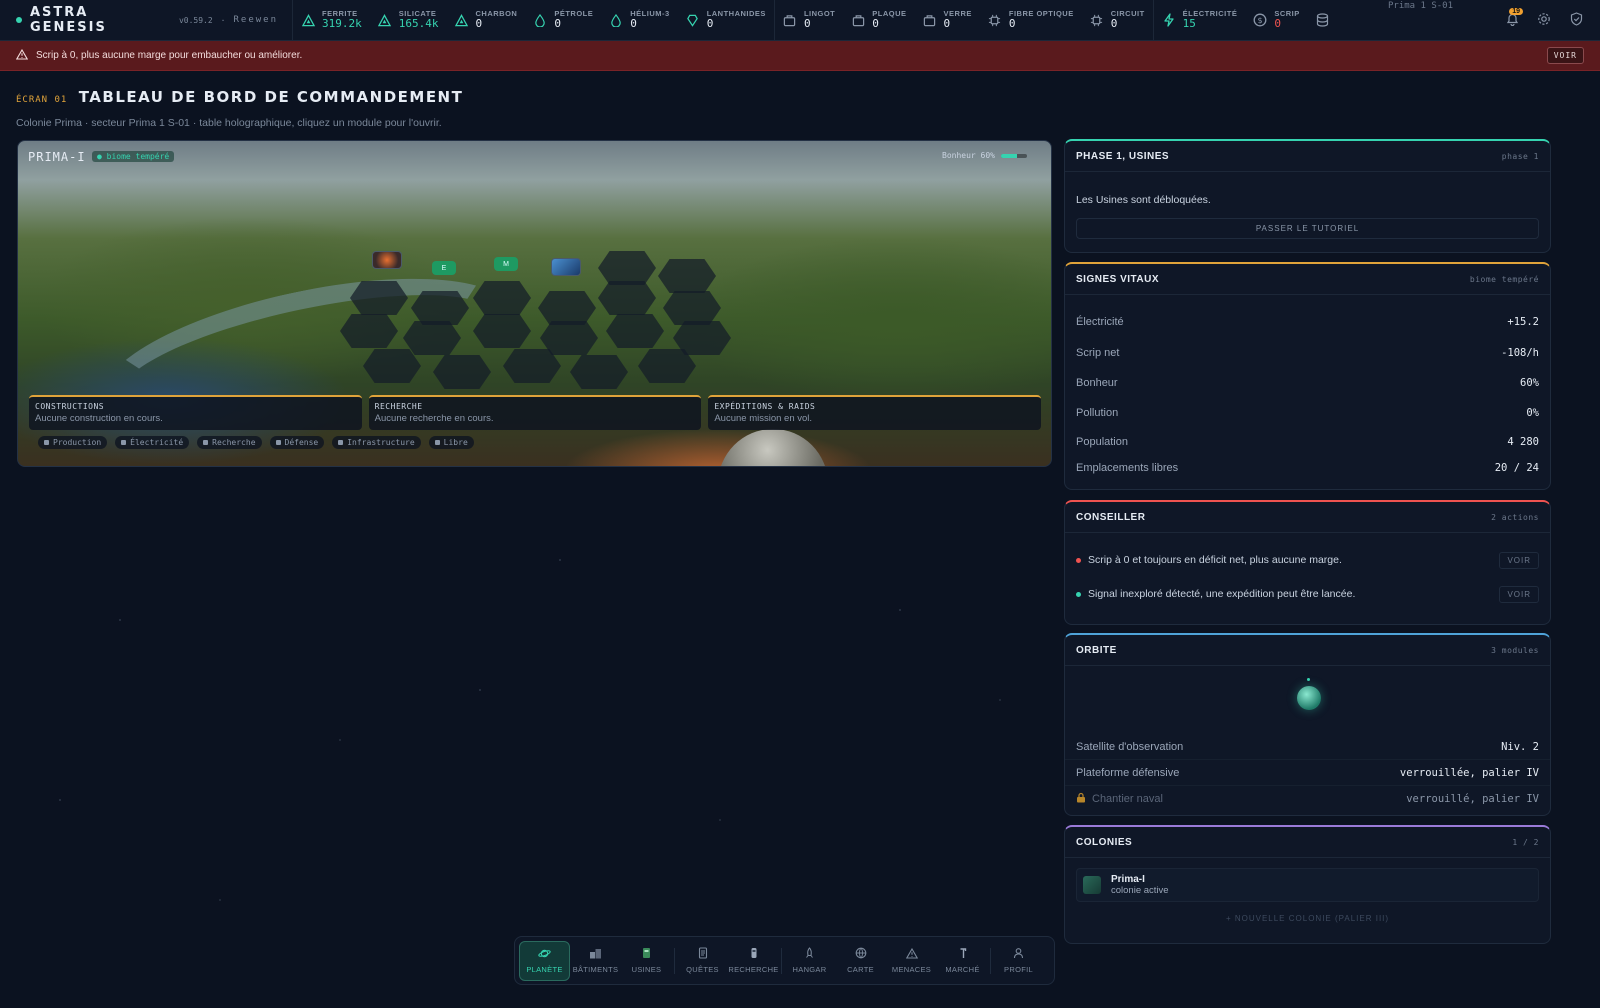 Image resolution: width=1600 pixels, height=1008 pixels. What do you see at coordinates (962, 961) in the screenshot?
I see `nav-market: MARCHÉ` at bounding box center [962, 961].